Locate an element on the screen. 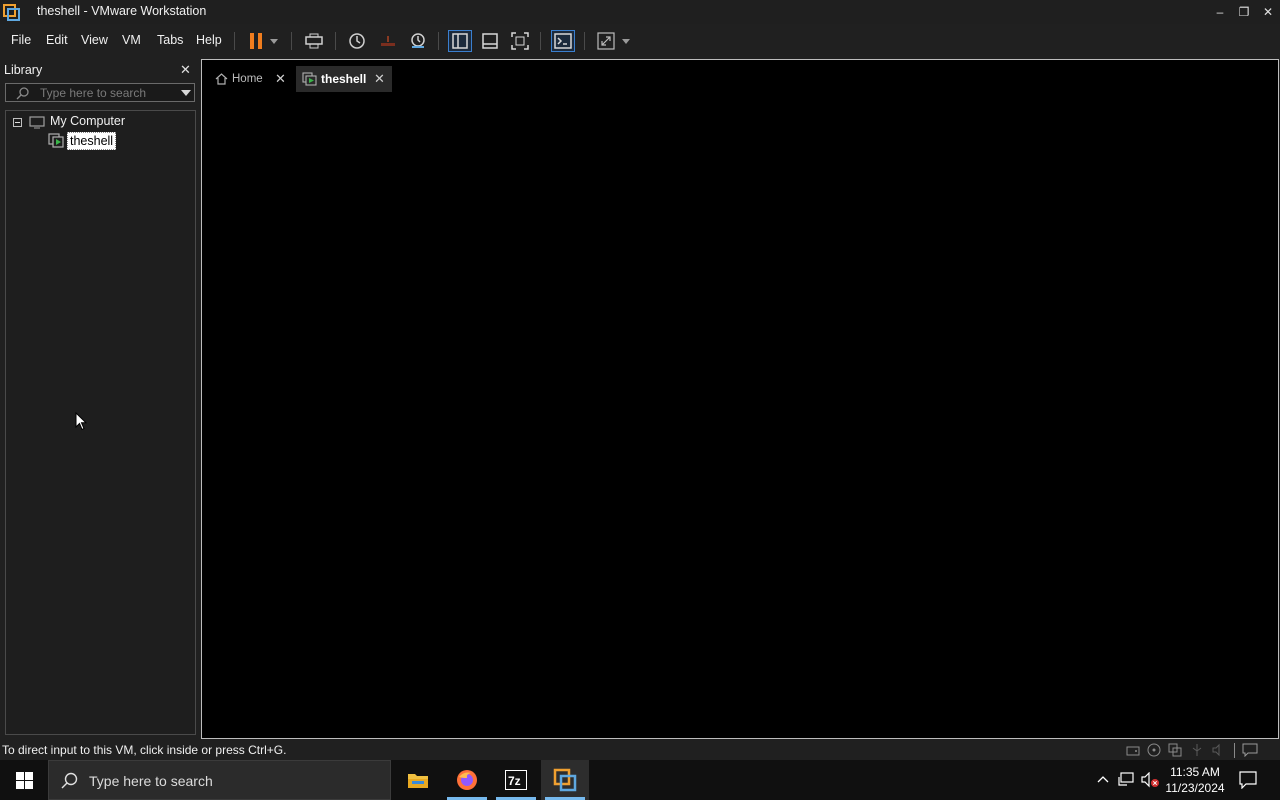 This screenshot has height=800, width=1280. windows-logo-icon is located at coordinates (24, 780).